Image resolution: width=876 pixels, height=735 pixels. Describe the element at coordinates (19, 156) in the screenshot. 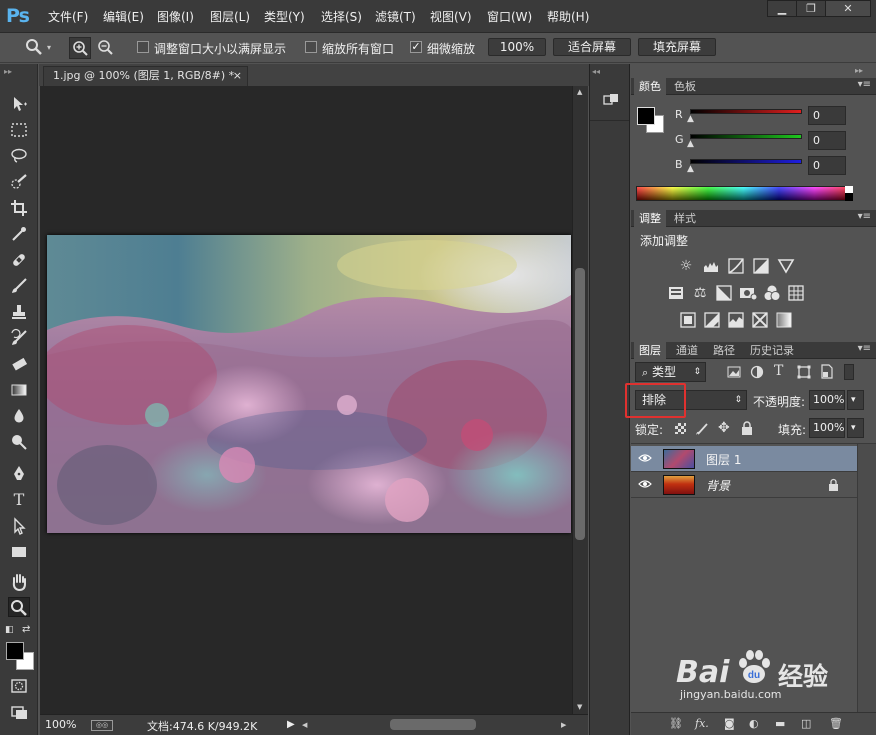

I see `lasso-tool-icon` at that location.